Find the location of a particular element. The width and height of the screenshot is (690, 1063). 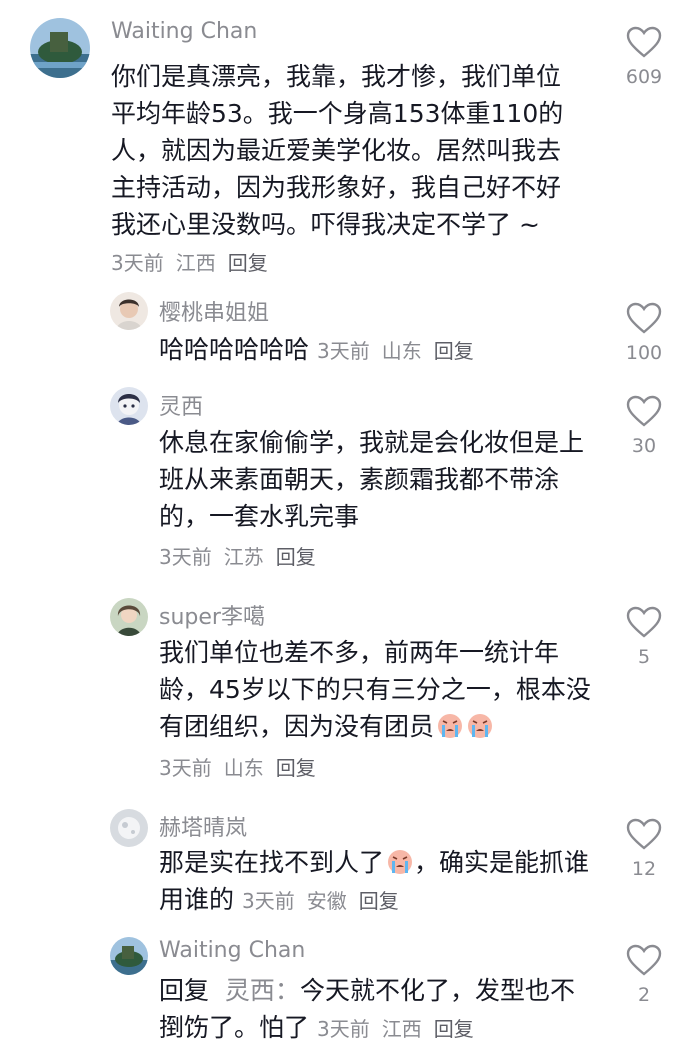

like-count: 2 is located at coordinates (644, 995).